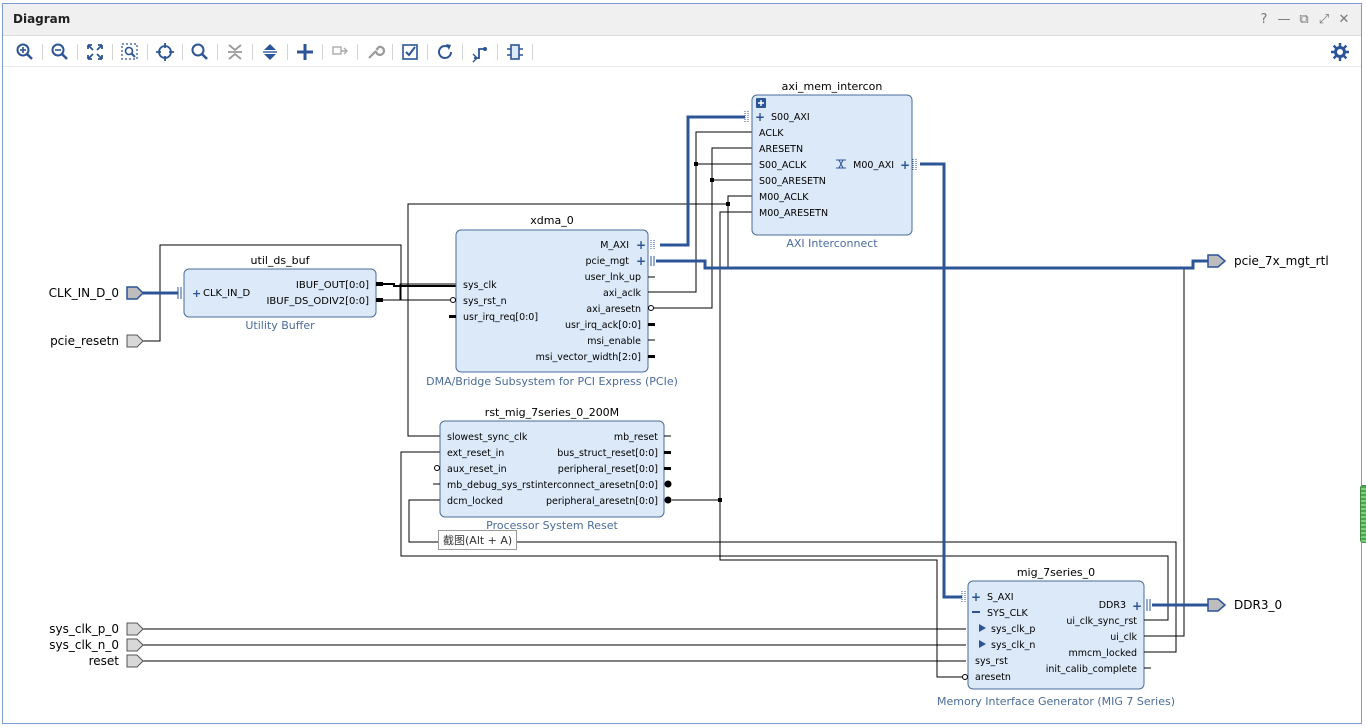 The image size is (1366, 728). What do you see at coordinates (696, 164) in the screenshot?
I see `junction-aclk` at bounding box center [696, 164].